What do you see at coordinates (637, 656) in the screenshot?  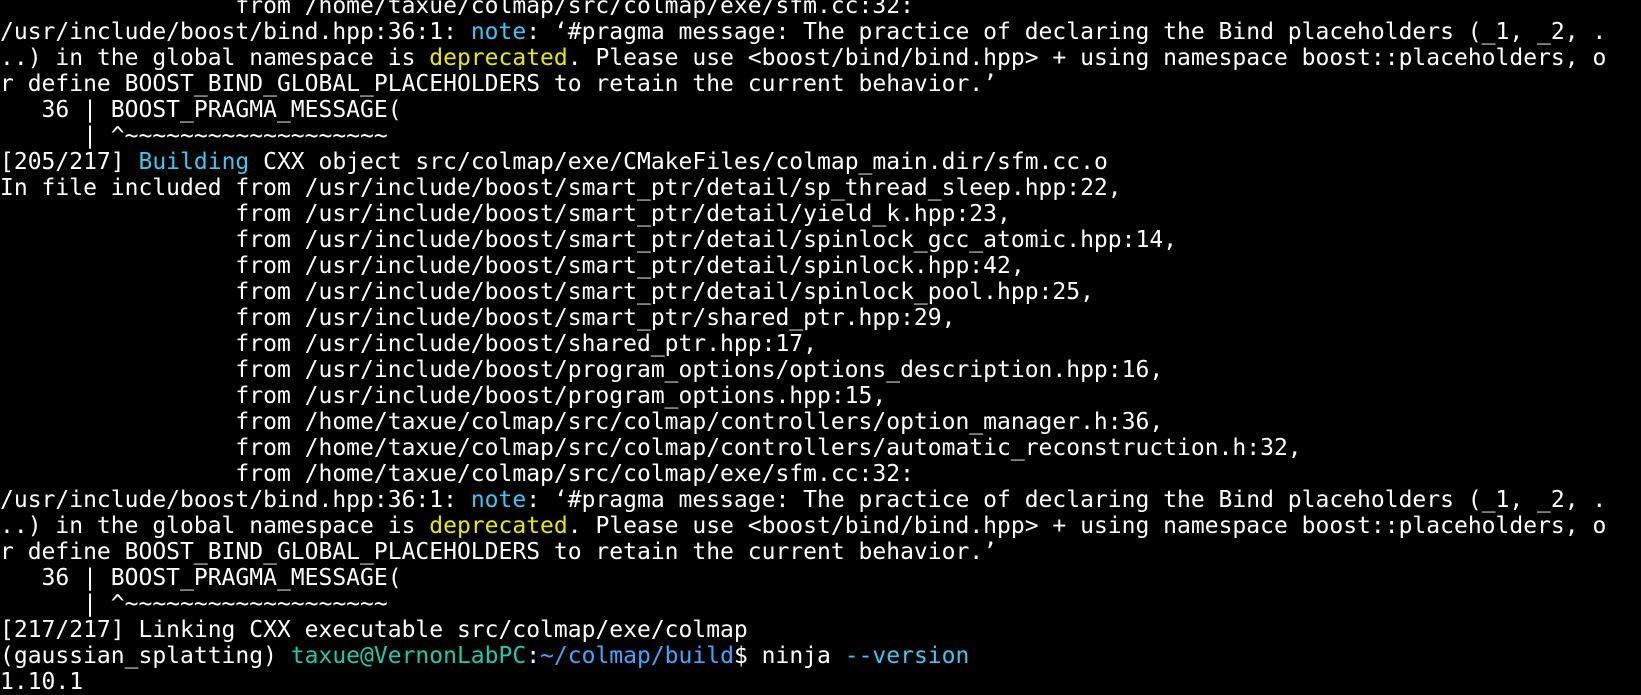 I see `text-path: ~/colmap/build` at bounding box center [637, 656].